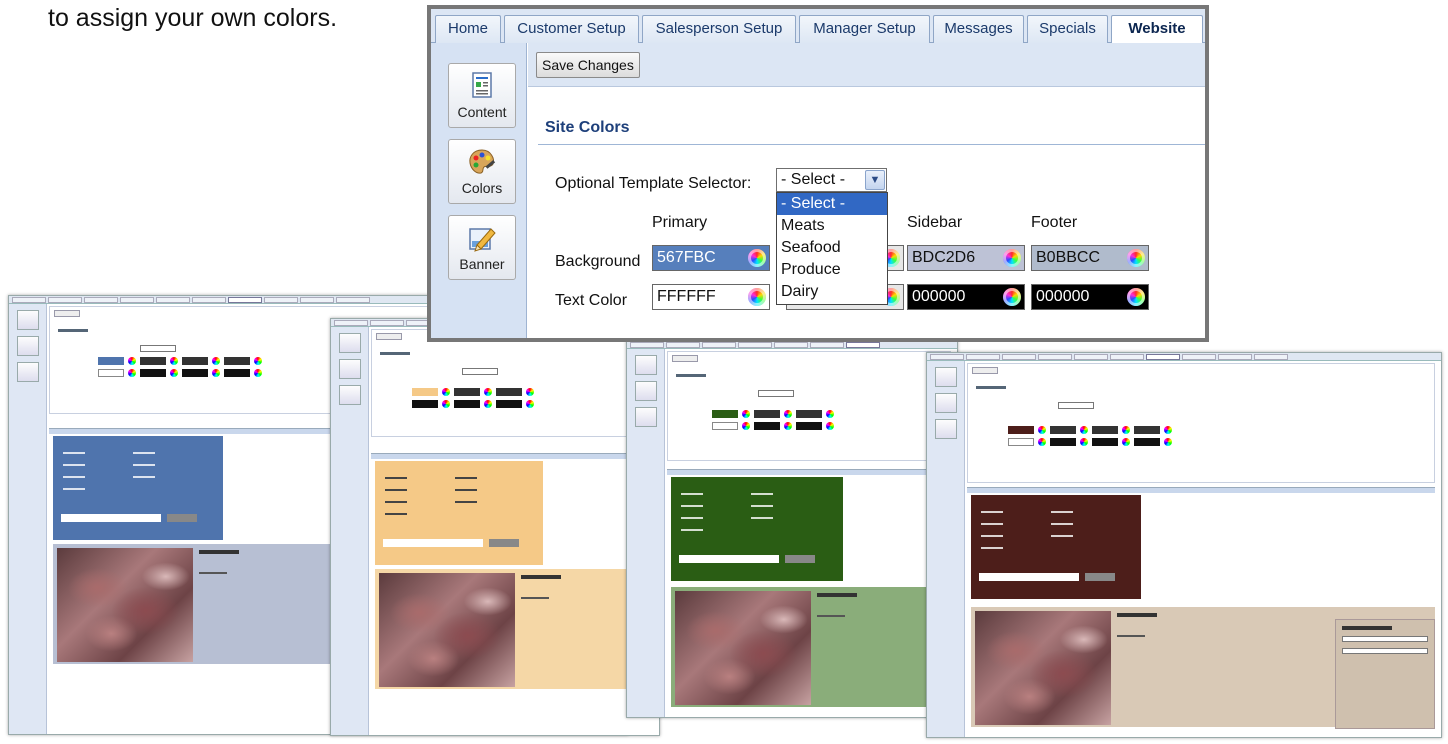  What do you see at coordinates (468, 29) in the screenshot?
I see `tab-home: Home` at bounding box center [468, 29].